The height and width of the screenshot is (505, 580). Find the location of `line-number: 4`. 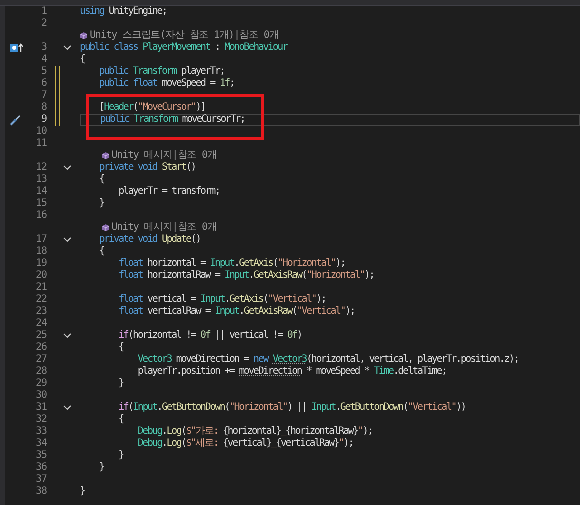

line-number: 4 is located at coordinates (43, 60).